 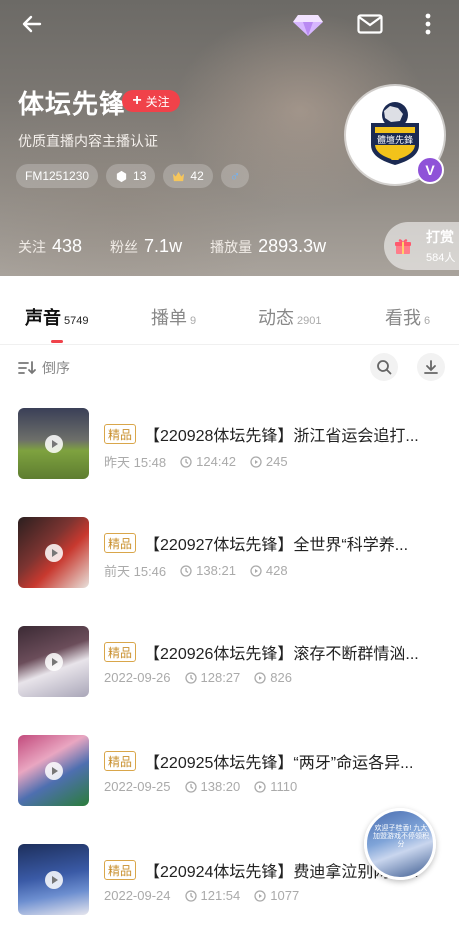 What do you see at coordinates (56, 317) in the screenshot?
I see `tab-sounds: 声音 5749` at bounding box center [56, 317].